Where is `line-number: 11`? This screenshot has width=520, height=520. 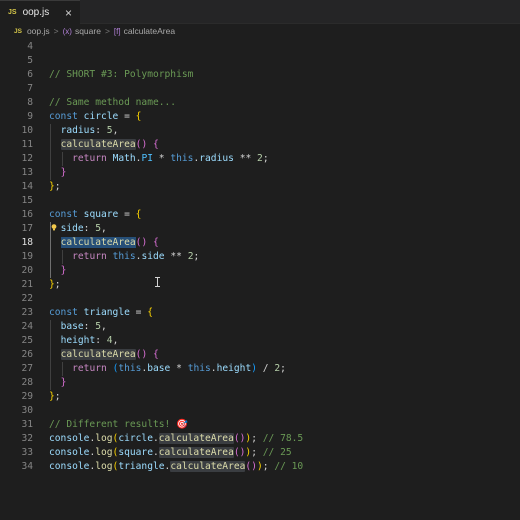
line-number: 11 is located at coordinates (27, 144).